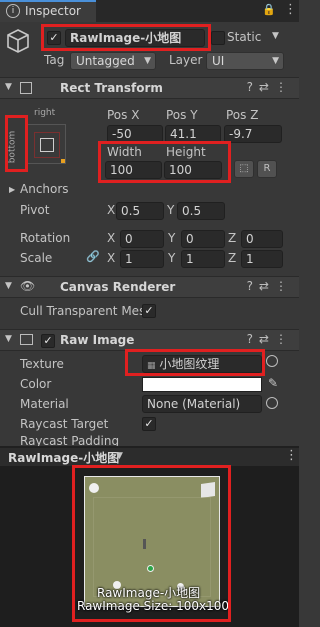  I want to click on info-icon: i, so click(13, 11).